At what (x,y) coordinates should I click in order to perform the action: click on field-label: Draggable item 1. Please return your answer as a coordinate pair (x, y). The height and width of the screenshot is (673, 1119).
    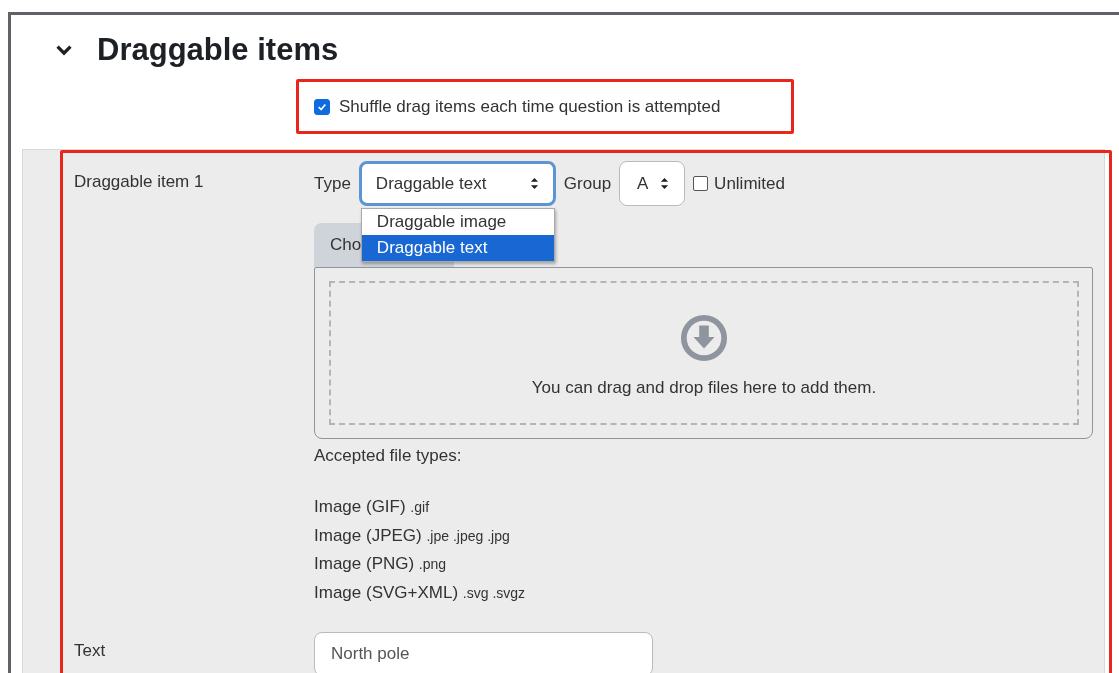
    Looking at the image, I should click on (139, 182).